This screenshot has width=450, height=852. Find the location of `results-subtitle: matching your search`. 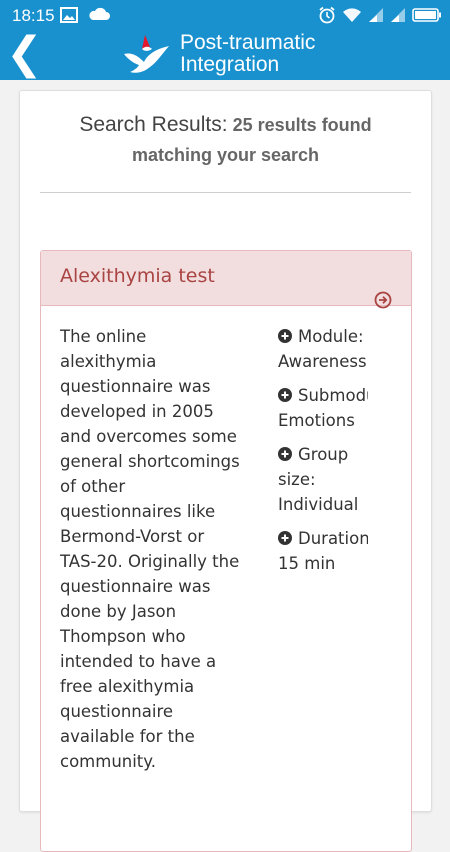

results-subtitle: matching your search is located at coordinates (225, 155).